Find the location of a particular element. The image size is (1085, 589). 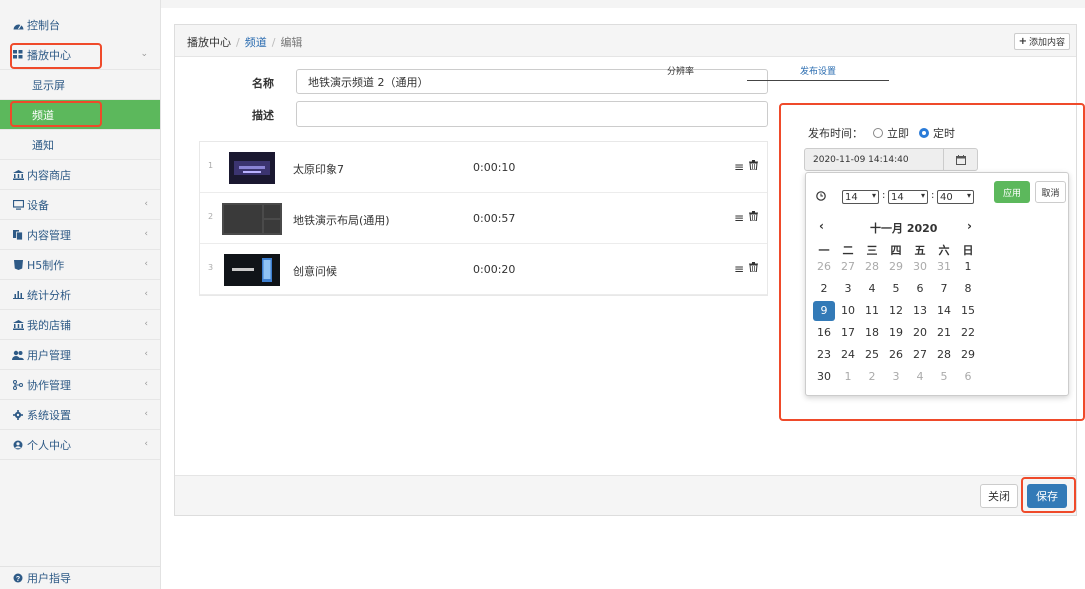

list-item: 2 地铁演示布局(通用) 0:00:57 ≡ is located at coordinates (483, 218).